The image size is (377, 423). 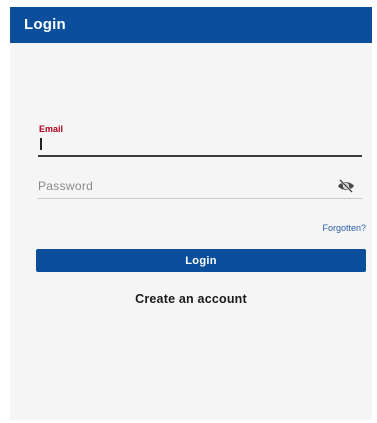 I want to click on password-underline, so click(x=200, y=198).